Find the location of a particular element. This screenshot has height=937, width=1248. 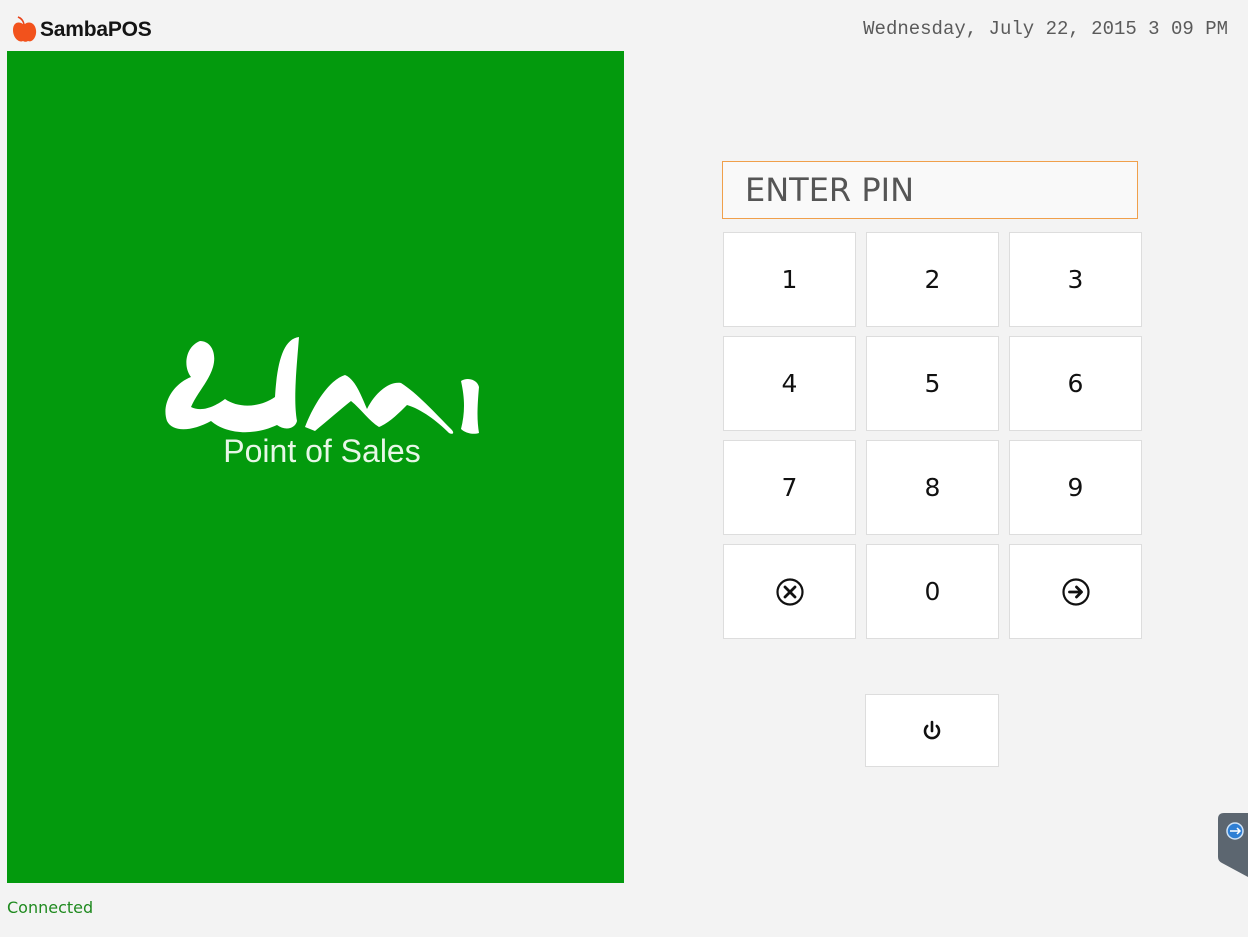

sambapos-logo: SambaPOS is located at coordinates (81, 30).